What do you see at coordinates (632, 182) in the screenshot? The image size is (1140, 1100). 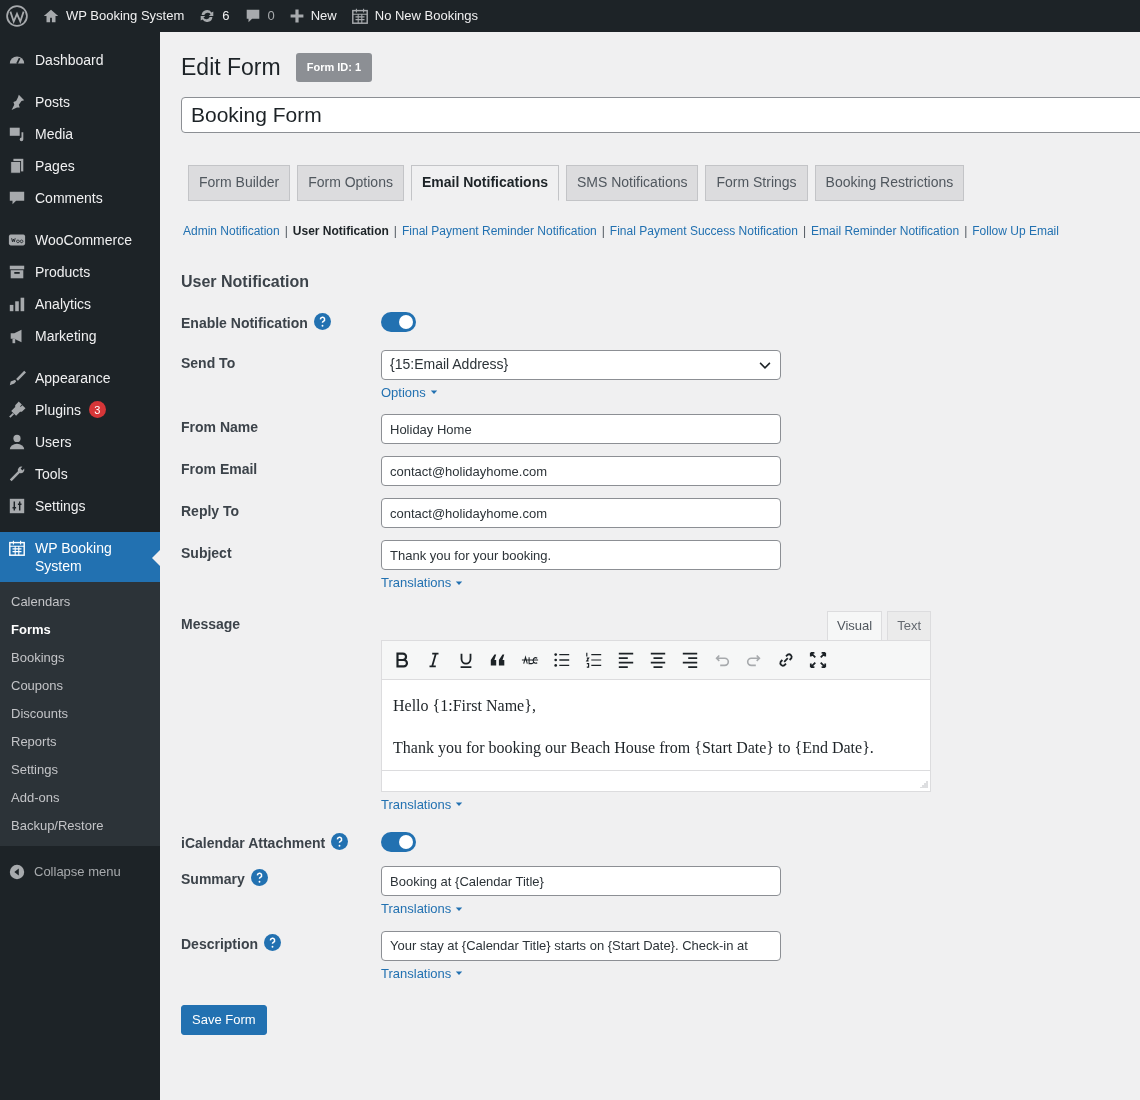 I see `form-tab: SMS Notifications` at bounding box center [632, 182].